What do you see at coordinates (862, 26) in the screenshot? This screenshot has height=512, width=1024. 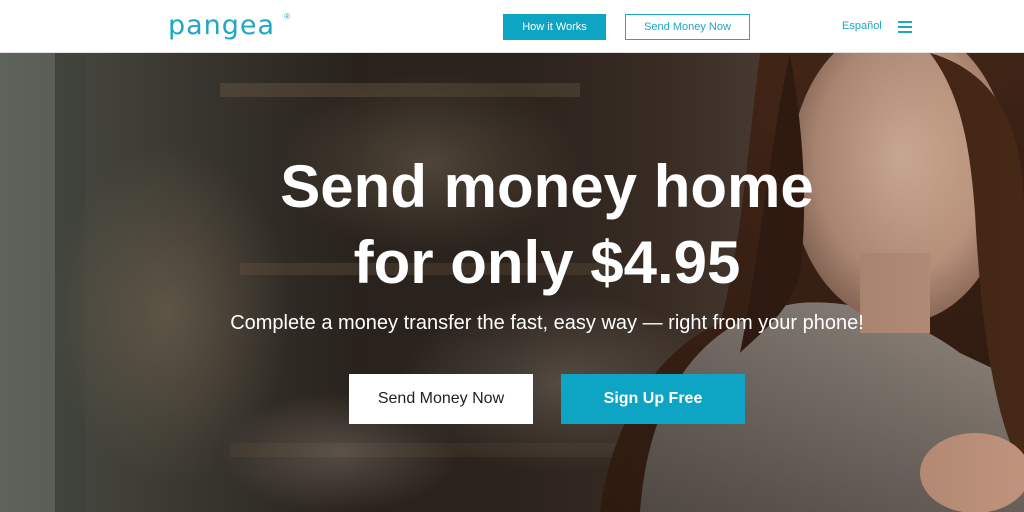 I see `language-espanol-link: Español` at bounding box center [862, 26].